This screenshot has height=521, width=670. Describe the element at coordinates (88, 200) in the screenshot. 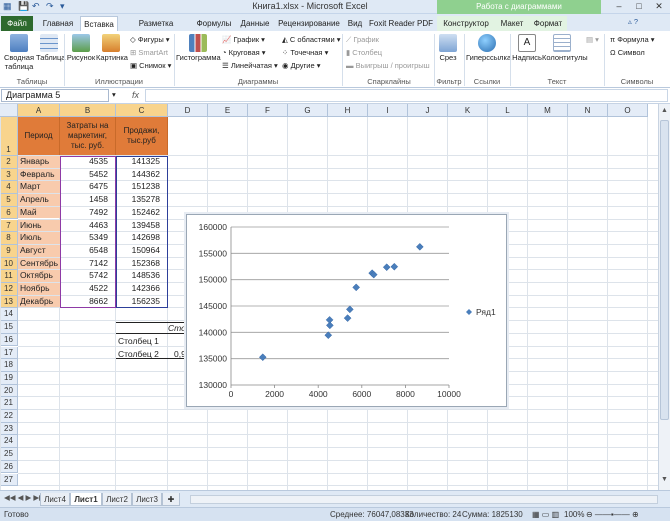

I see `marketing-cell: 1458` at that location.